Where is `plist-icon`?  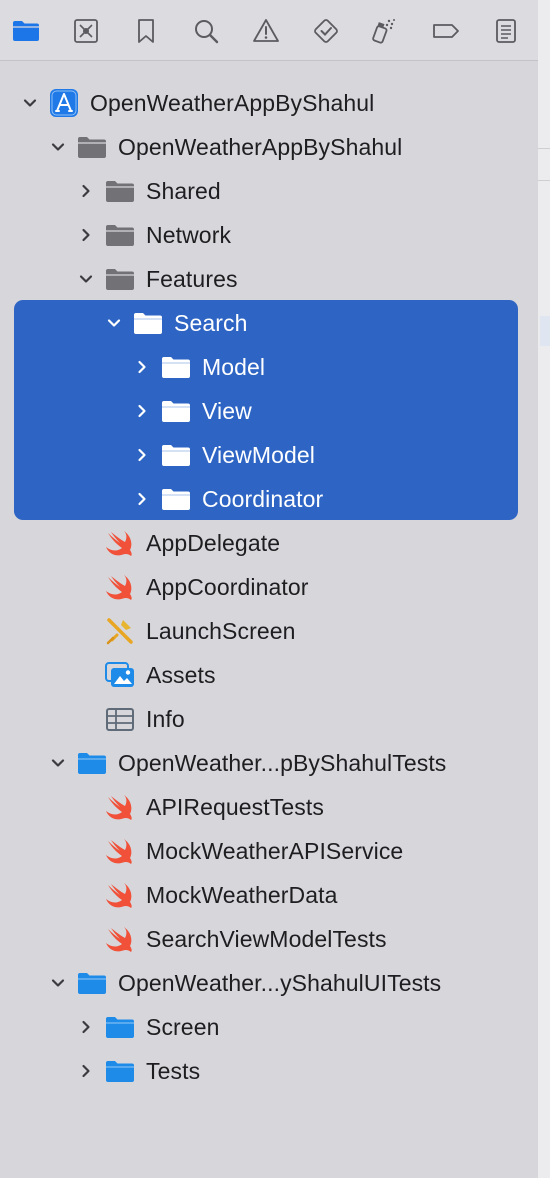
plist-icon is located at coordinates (120, 719).